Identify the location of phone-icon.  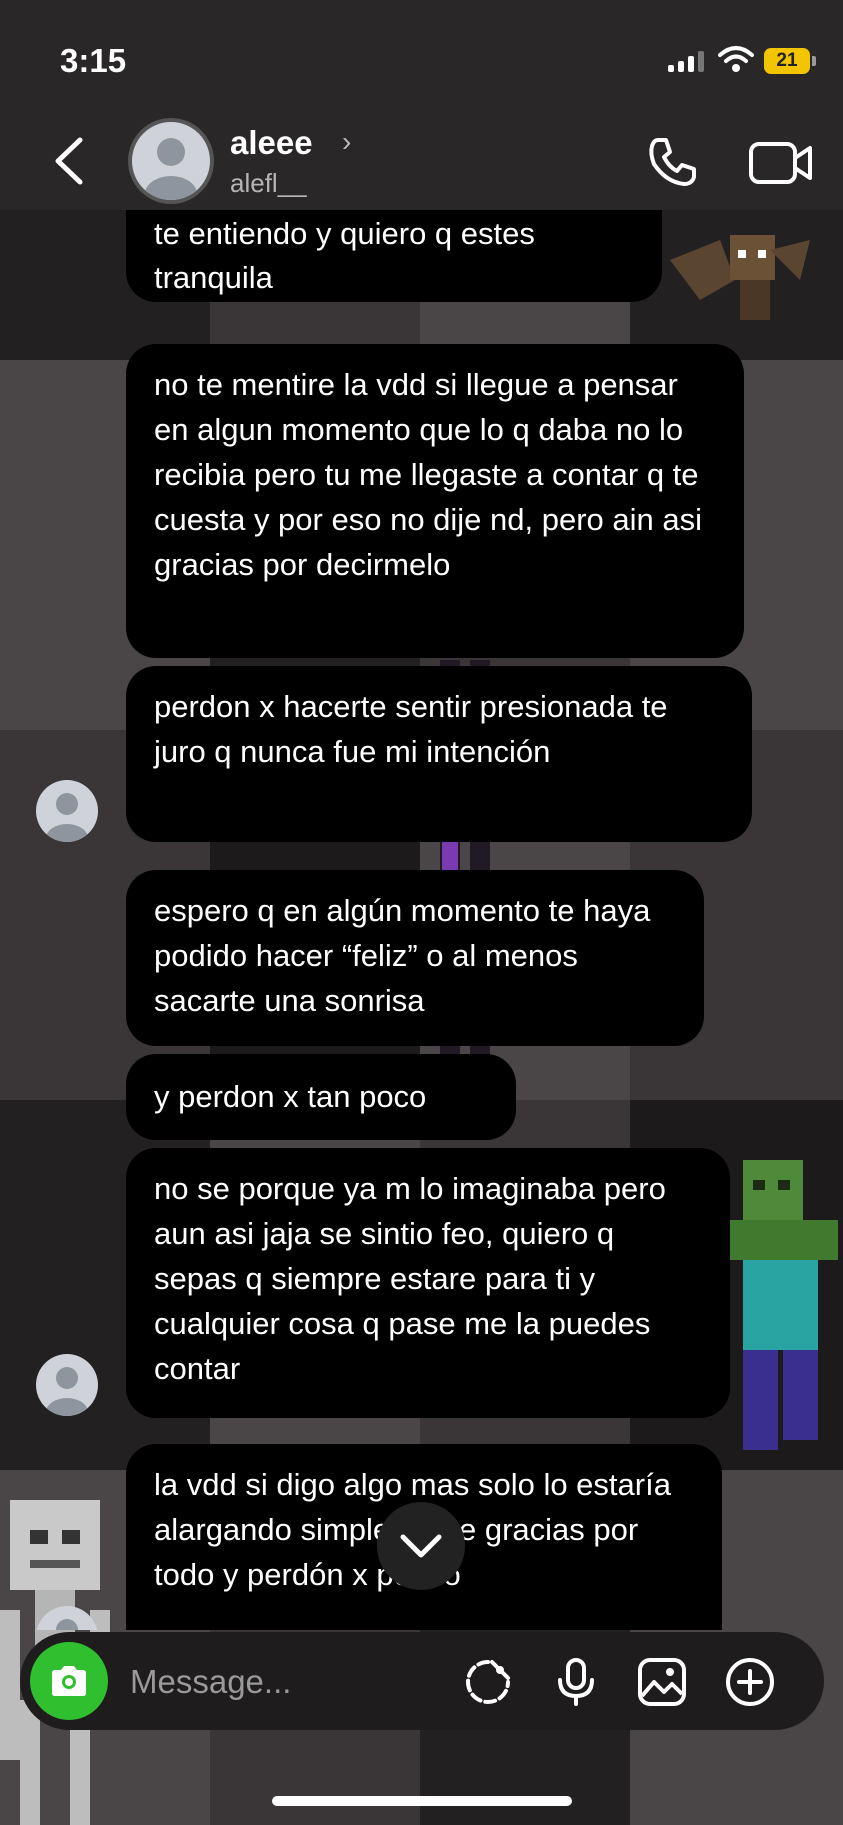
(672, 162).